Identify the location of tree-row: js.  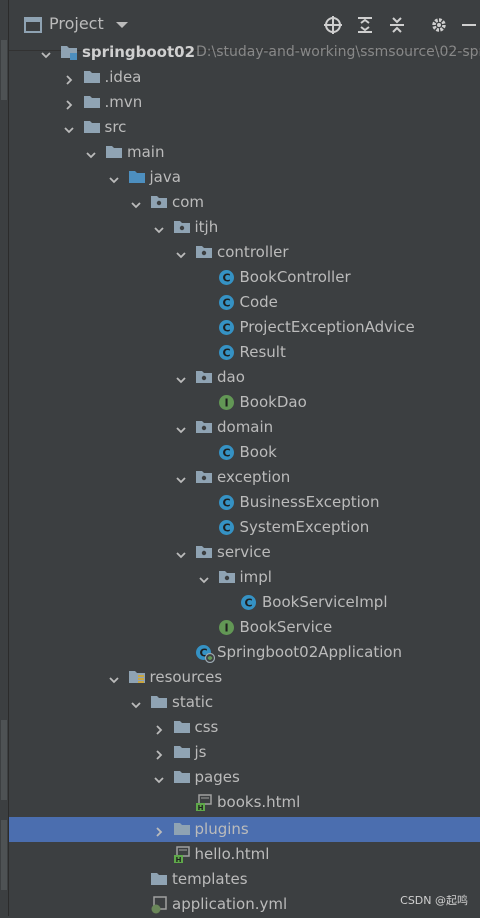
(244, 752).